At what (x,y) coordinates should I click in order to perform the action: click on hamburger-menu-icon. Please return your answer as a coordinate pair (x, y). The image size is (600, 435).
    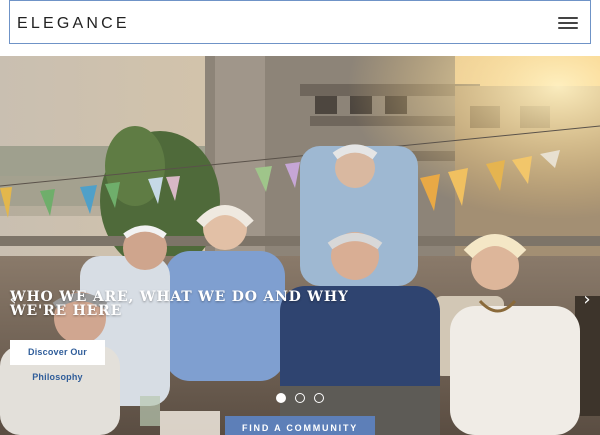
    Looking at the image, I should click on (568, 23).